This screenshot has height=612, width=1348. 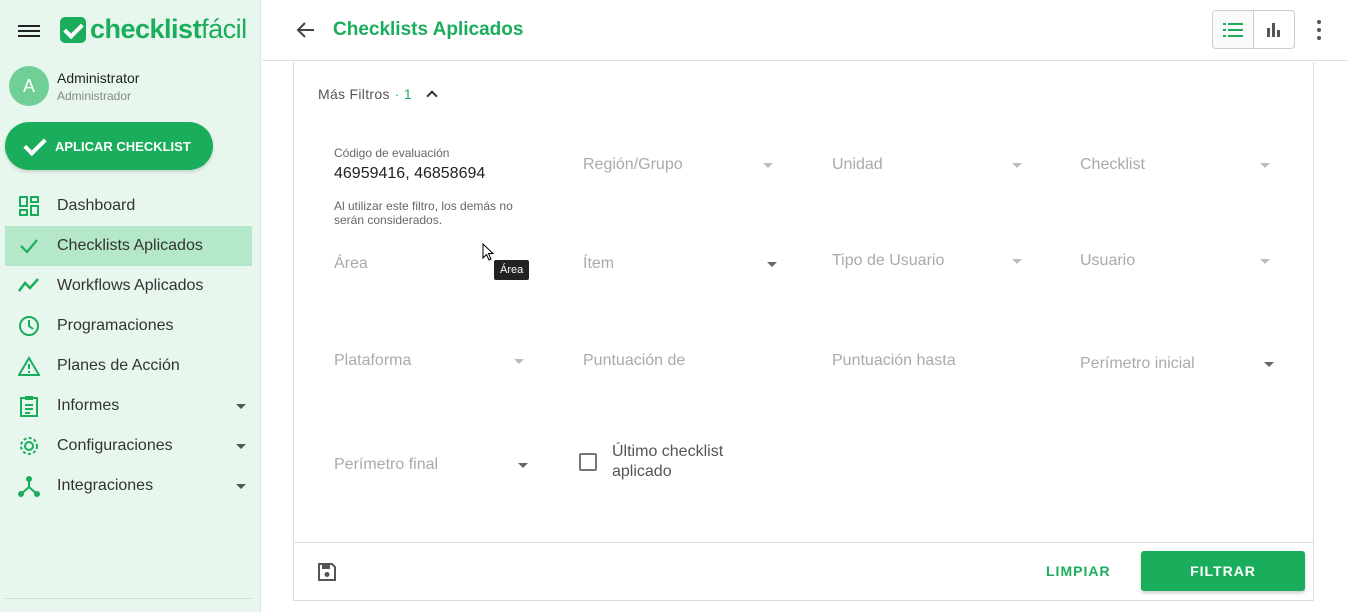 I want to click on evaluation-code-value: 46959416, 46858694, so click(x=429, y=174).